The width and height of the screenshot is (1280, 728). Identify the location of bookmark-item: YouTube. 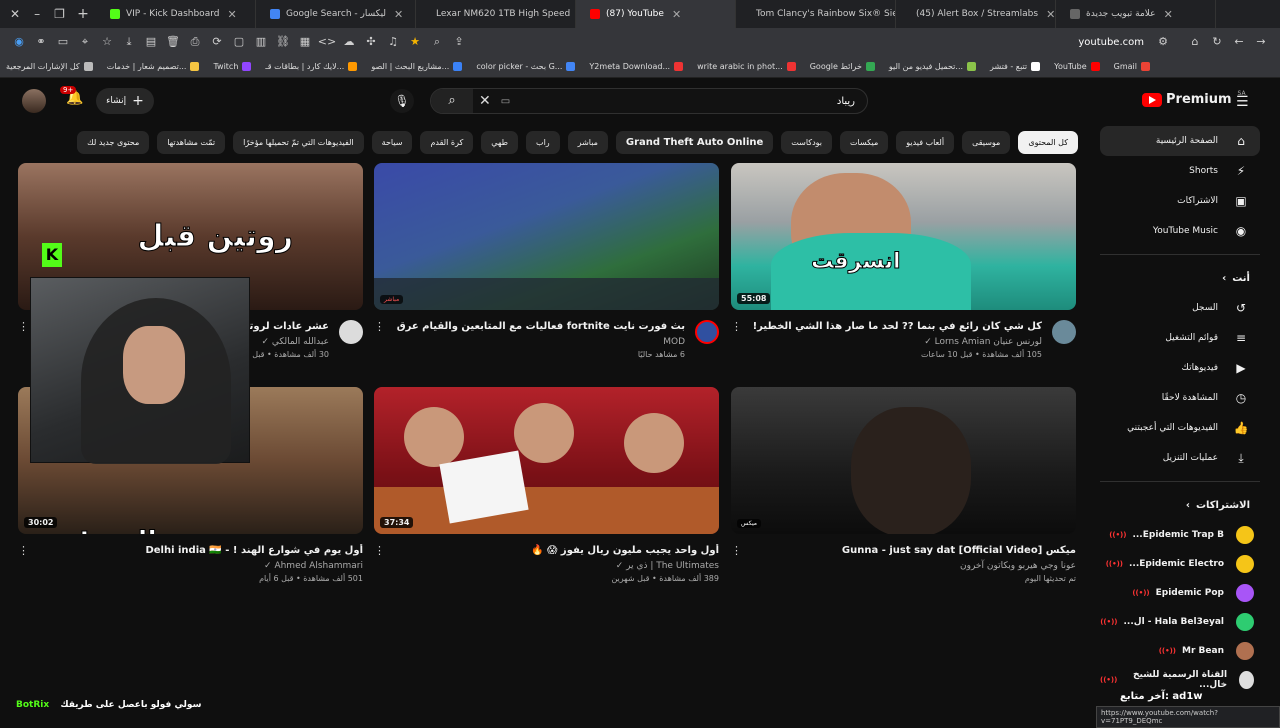
(1077, 66).